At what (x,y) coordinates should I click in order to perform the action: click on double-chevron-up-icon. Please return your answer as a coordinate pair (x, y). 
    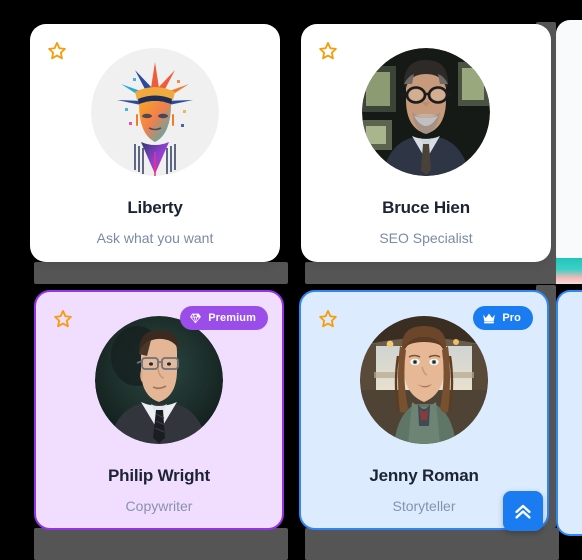
    Looking at the image, I should click on (523, 511).